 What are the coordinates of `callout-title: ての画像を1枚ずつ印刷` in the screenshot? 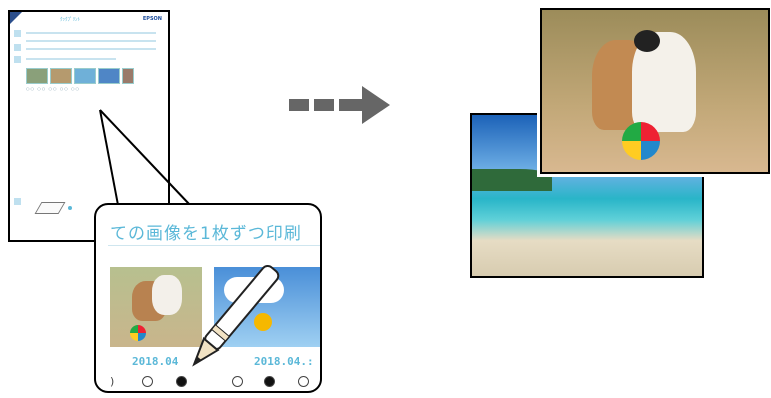 It's located at (206, 234).